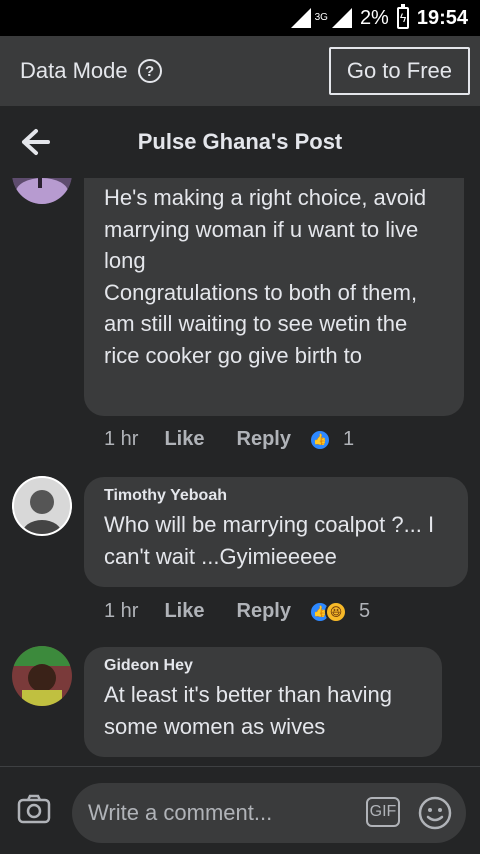 This screenshot has width=480, height=854. Describe the element at coordinates (319, 439) in the screenshot. I see `thumbs-up-icon: 👍` at that location.